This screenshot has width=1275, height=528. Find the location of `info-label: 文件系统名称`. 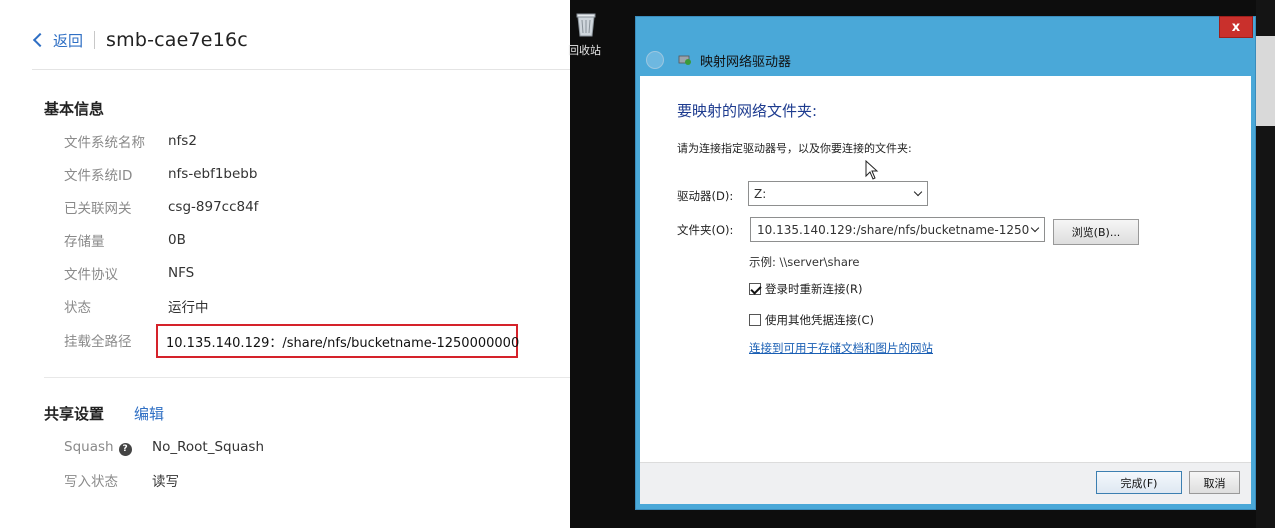

info-label: 文件系统名称 is located at coordinates (104, 143).